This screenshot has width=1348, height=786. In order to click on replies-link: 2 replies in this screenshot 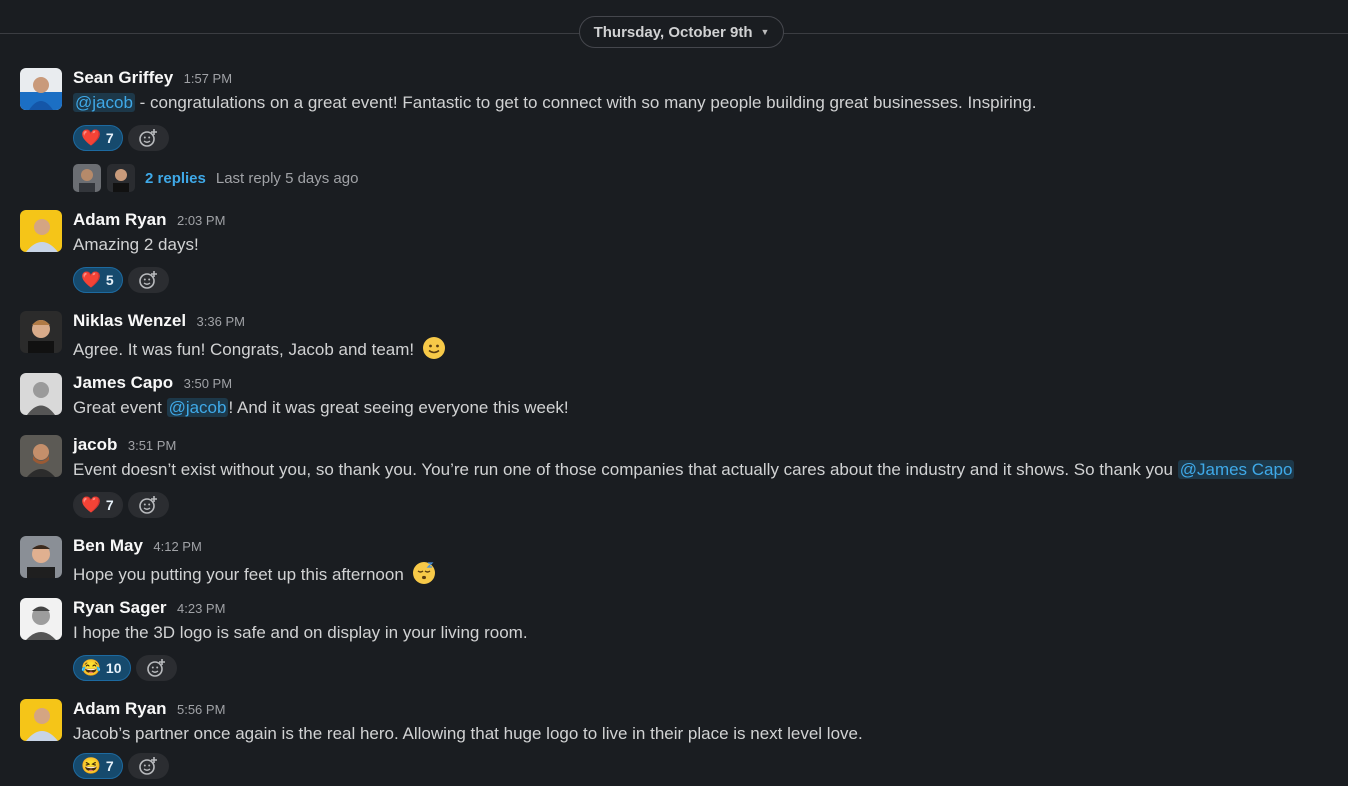, I will do `click(175, 178)`.